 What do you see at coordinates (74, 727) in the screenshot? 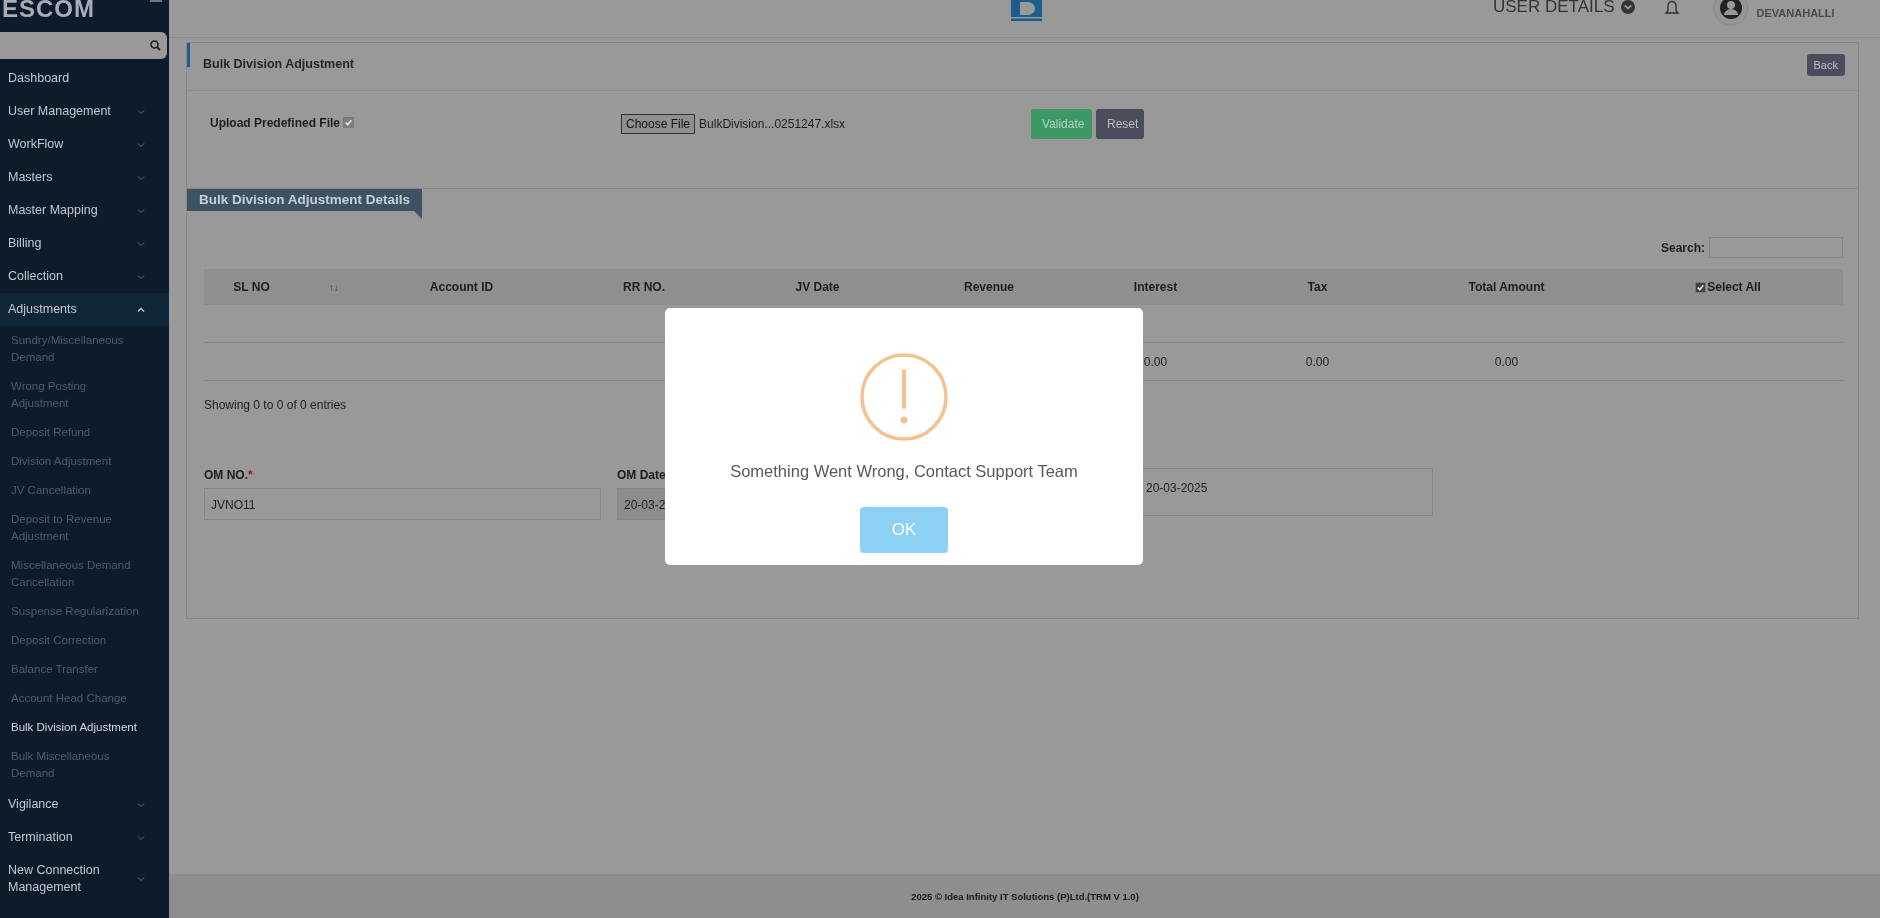
I see `sidebar-subitem: Bulk Division Adjustment` at bounding box center [74, 727].